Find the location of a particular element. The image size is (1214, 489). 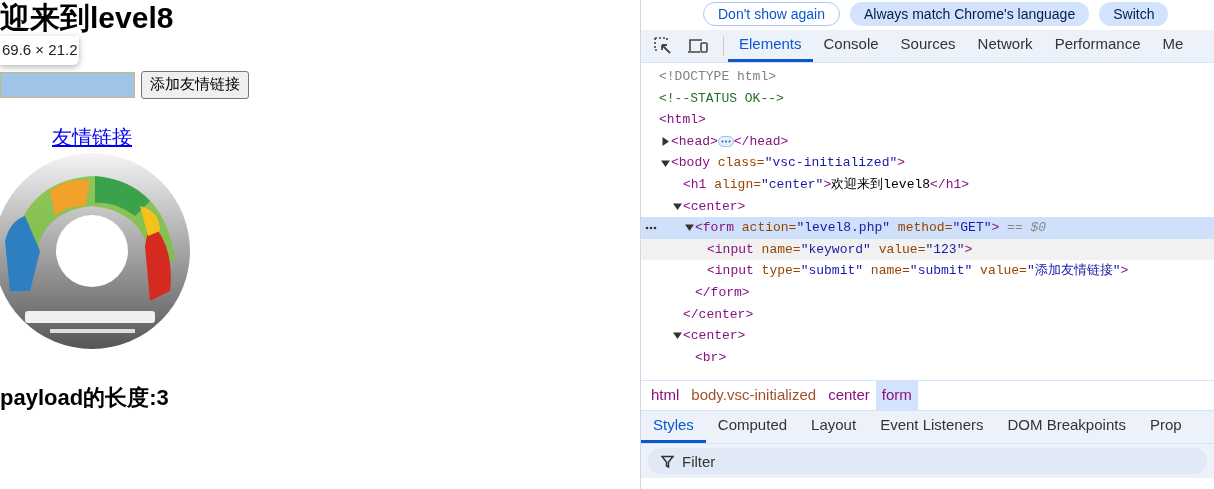

filter-icon is located at coordinates (667, 461).